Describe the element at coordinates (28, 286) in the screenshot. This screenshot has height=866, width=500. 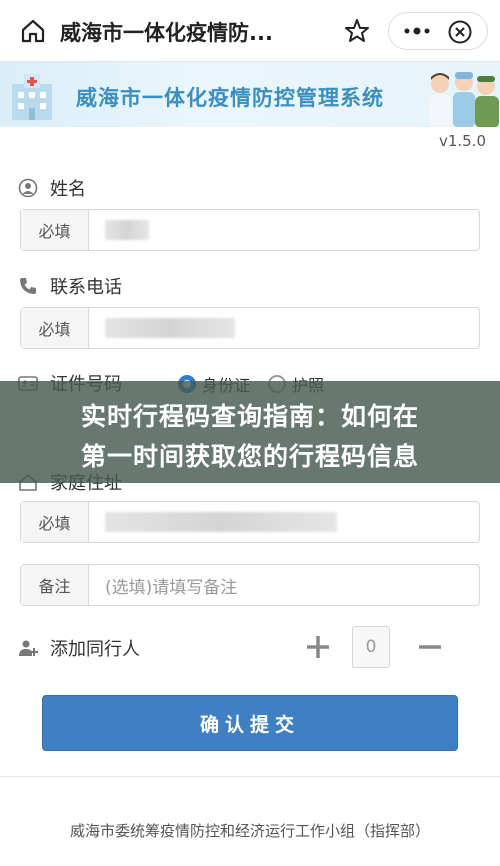
I see `phone-icon` at that location.